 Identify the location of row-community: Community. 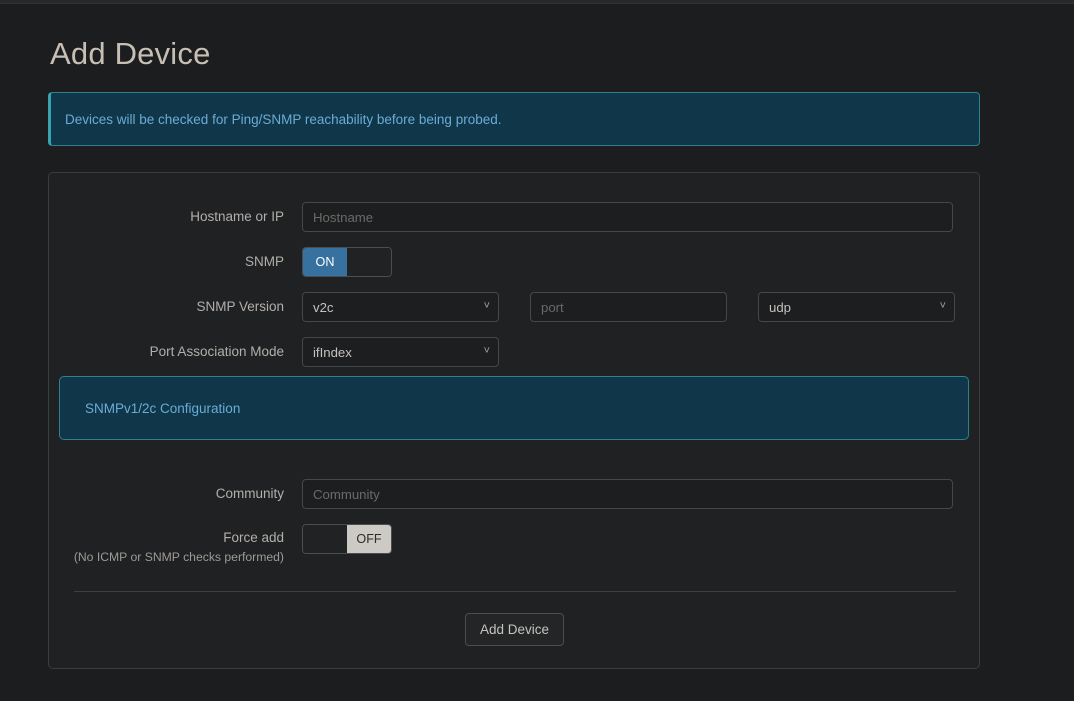
(515, 494).